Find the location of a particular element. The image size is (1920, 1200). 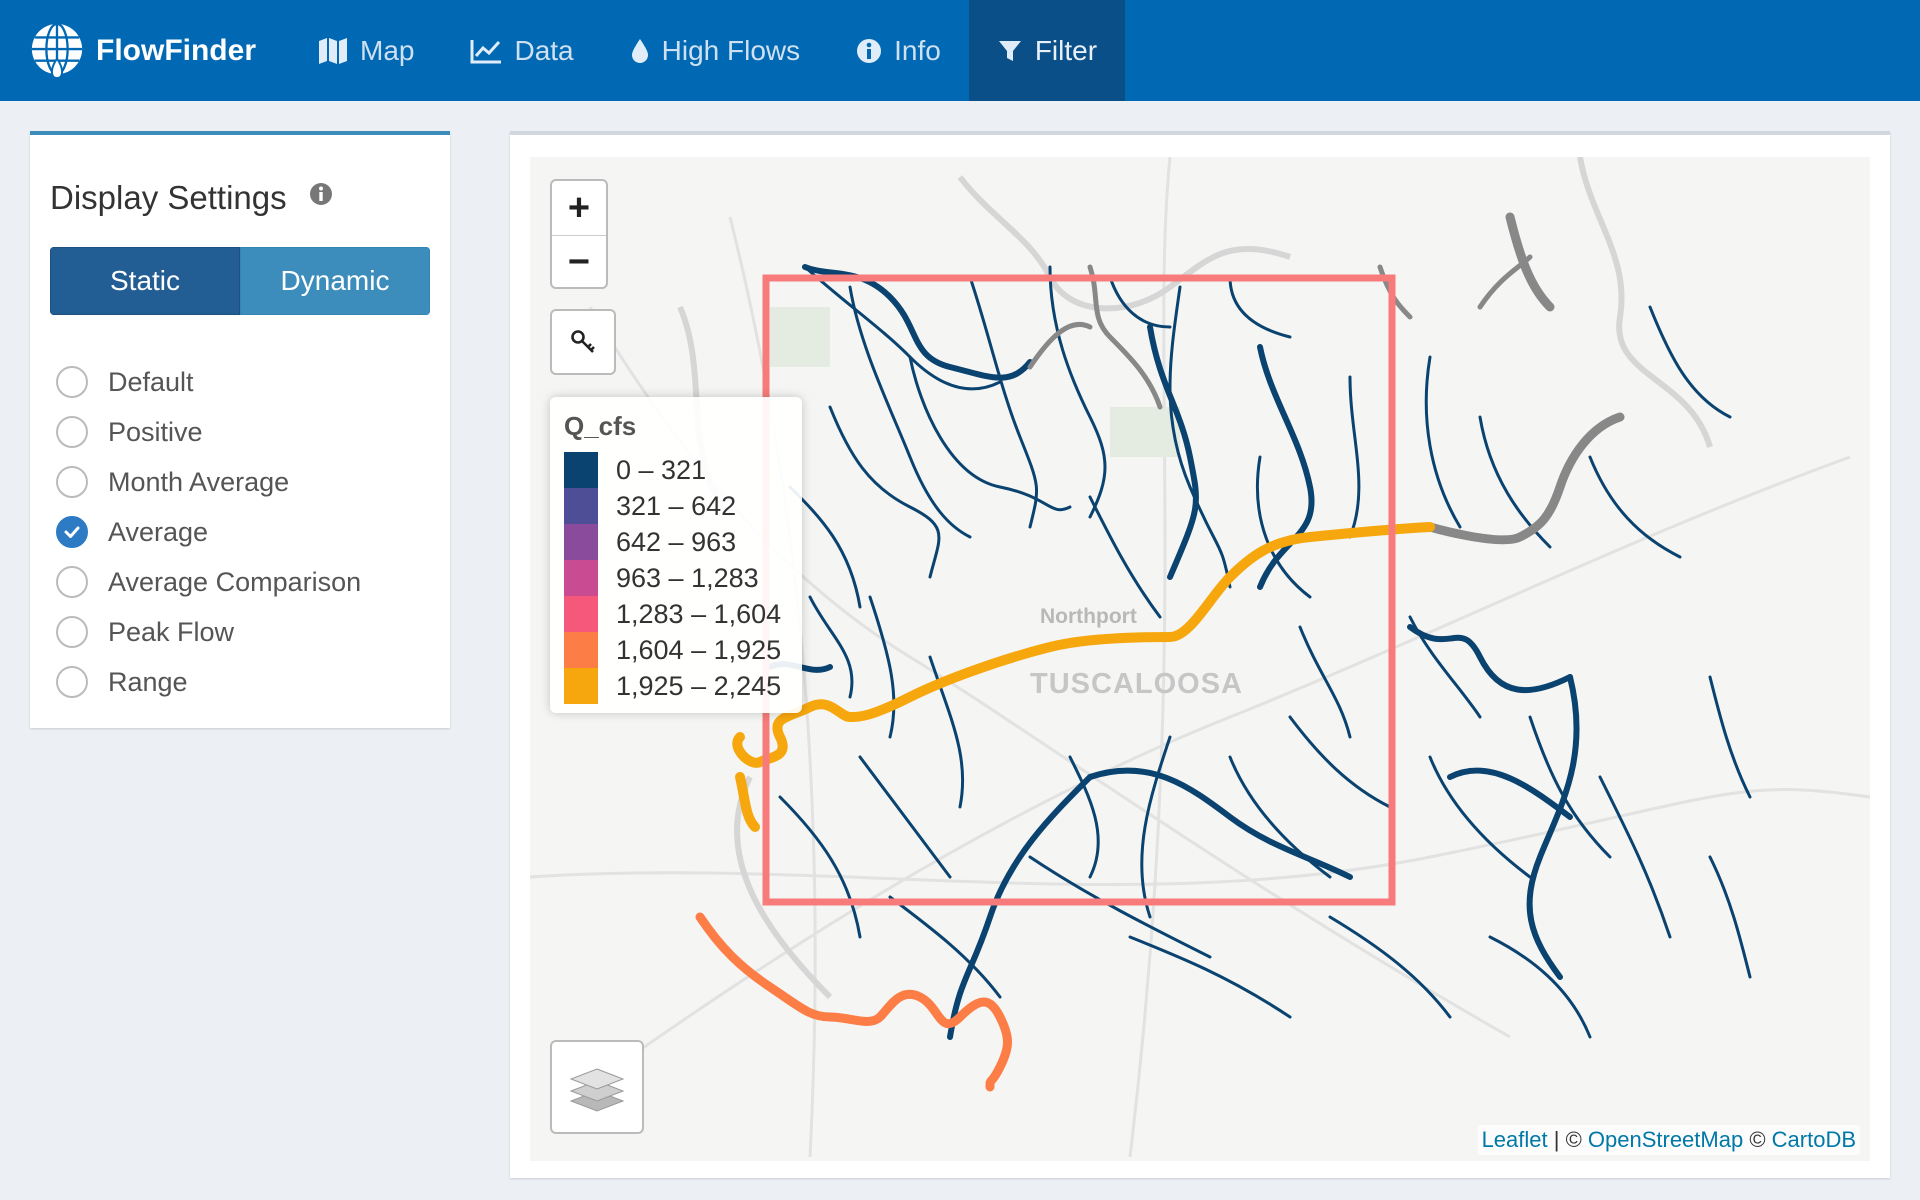

legend-toggle-button is located at coordinates (583, 342).